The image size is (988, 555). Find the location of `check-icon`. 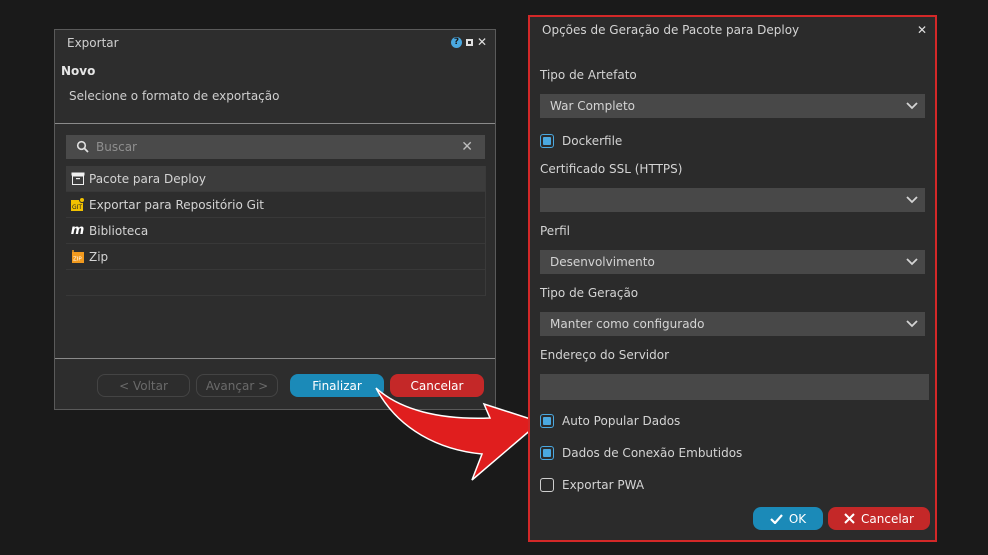

check-icon is located at coordinates (776, 518).